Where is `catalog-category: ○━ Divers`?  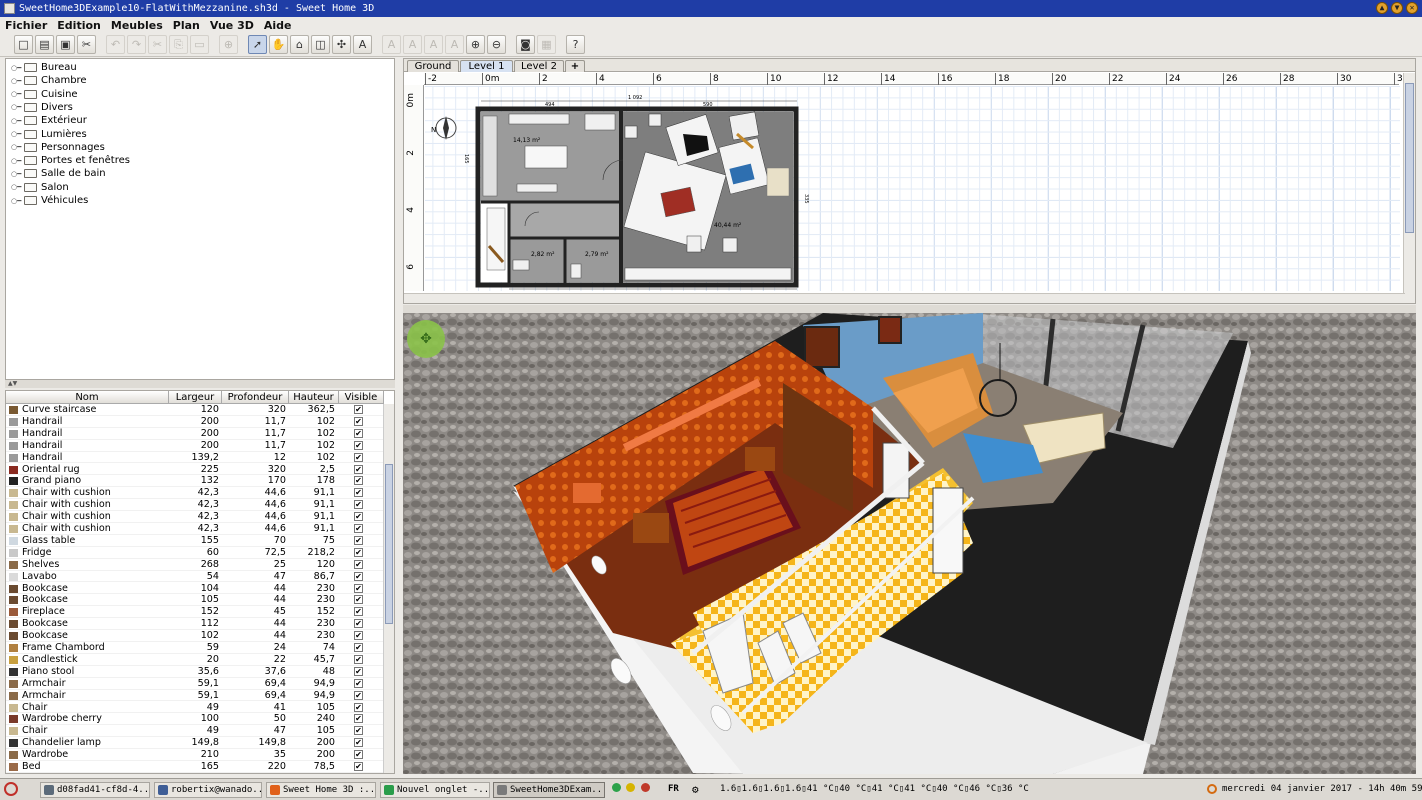 catalog-category: ○━ Divers is located at coordinates (39, 107).